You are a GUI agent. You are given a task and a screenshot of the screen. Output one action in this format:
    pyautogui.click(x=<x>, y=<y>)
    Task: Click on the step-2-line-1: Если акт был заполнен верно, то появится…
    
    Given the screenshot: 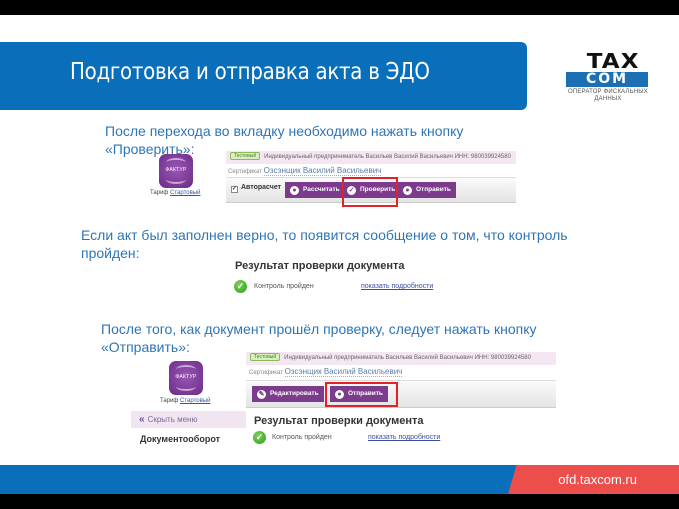 What is the action you would take?
    pyautogui.click(x=324, y=235)
    